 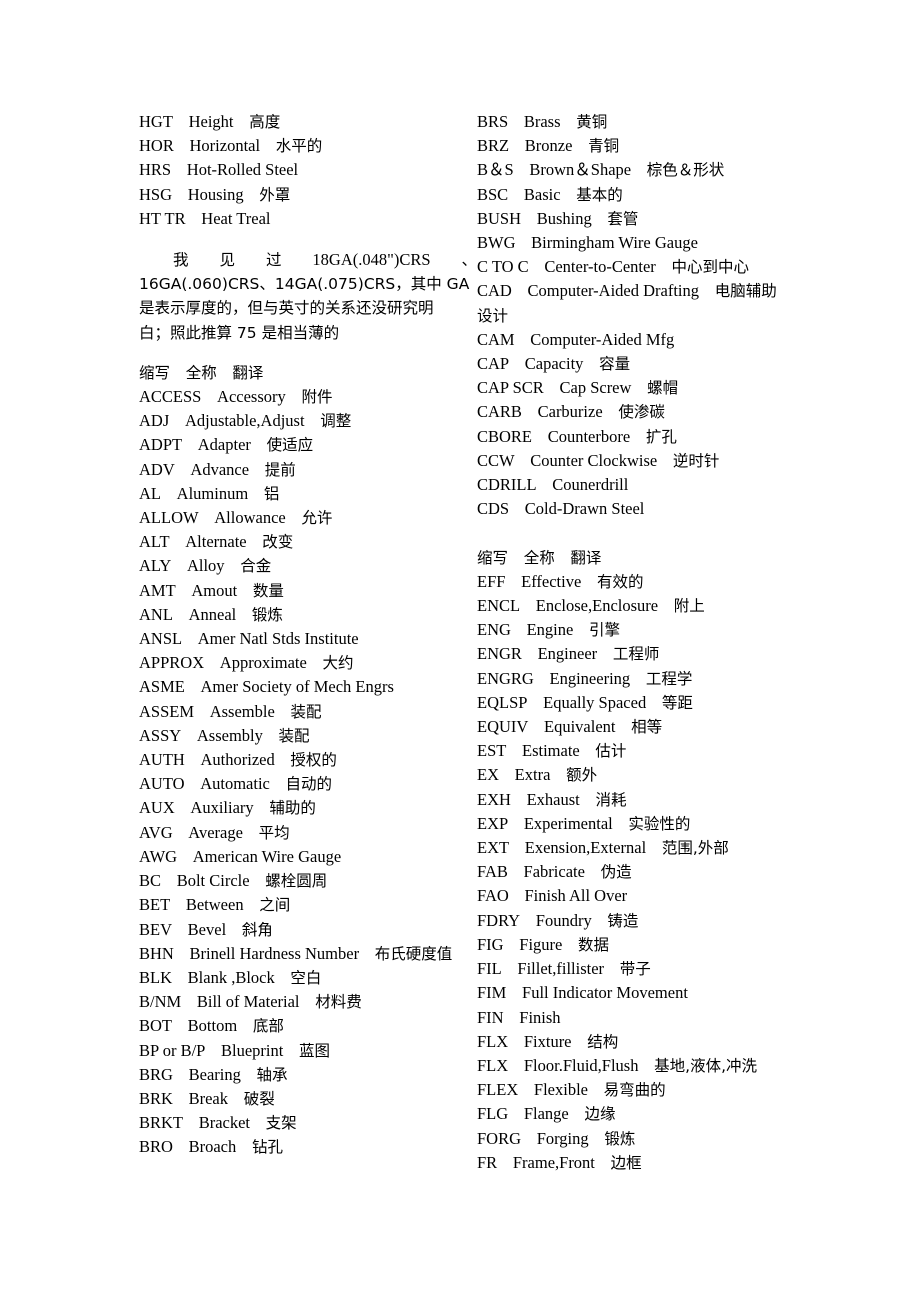 I want to click on entry-full-term: Bevel, so click(x=207, y=929).